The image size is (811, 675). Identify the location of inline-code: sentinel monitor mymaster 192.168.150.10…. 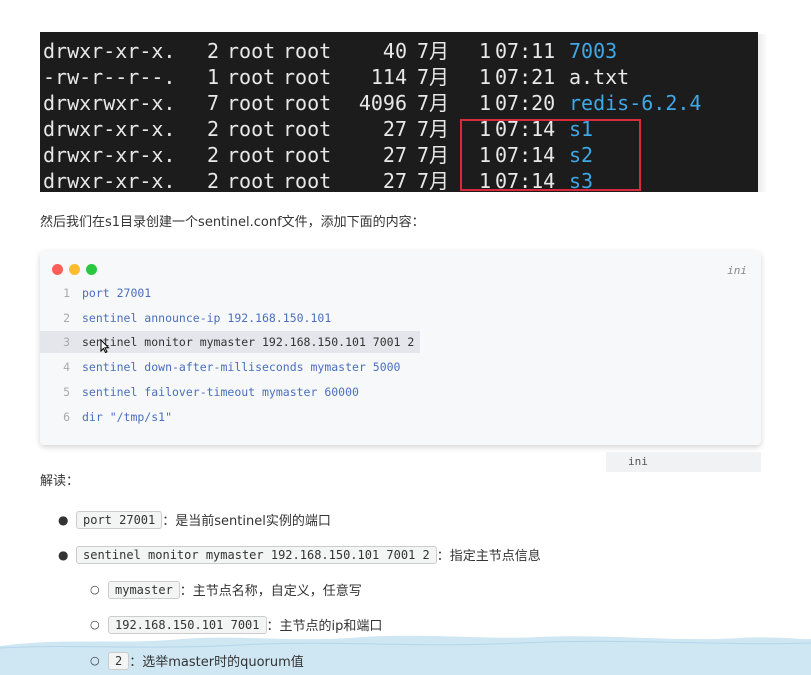
(256, 554).